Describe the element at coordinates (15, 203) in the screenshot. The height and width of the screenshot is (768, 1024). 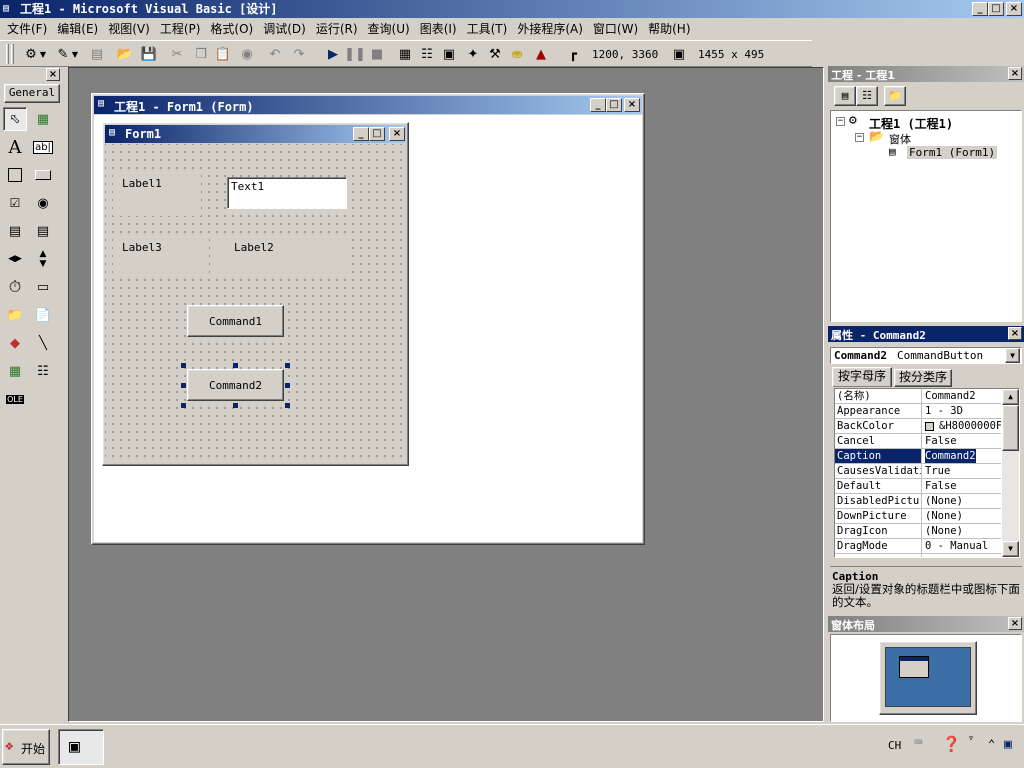
I see `checkbox-tool: ☑` at that location.